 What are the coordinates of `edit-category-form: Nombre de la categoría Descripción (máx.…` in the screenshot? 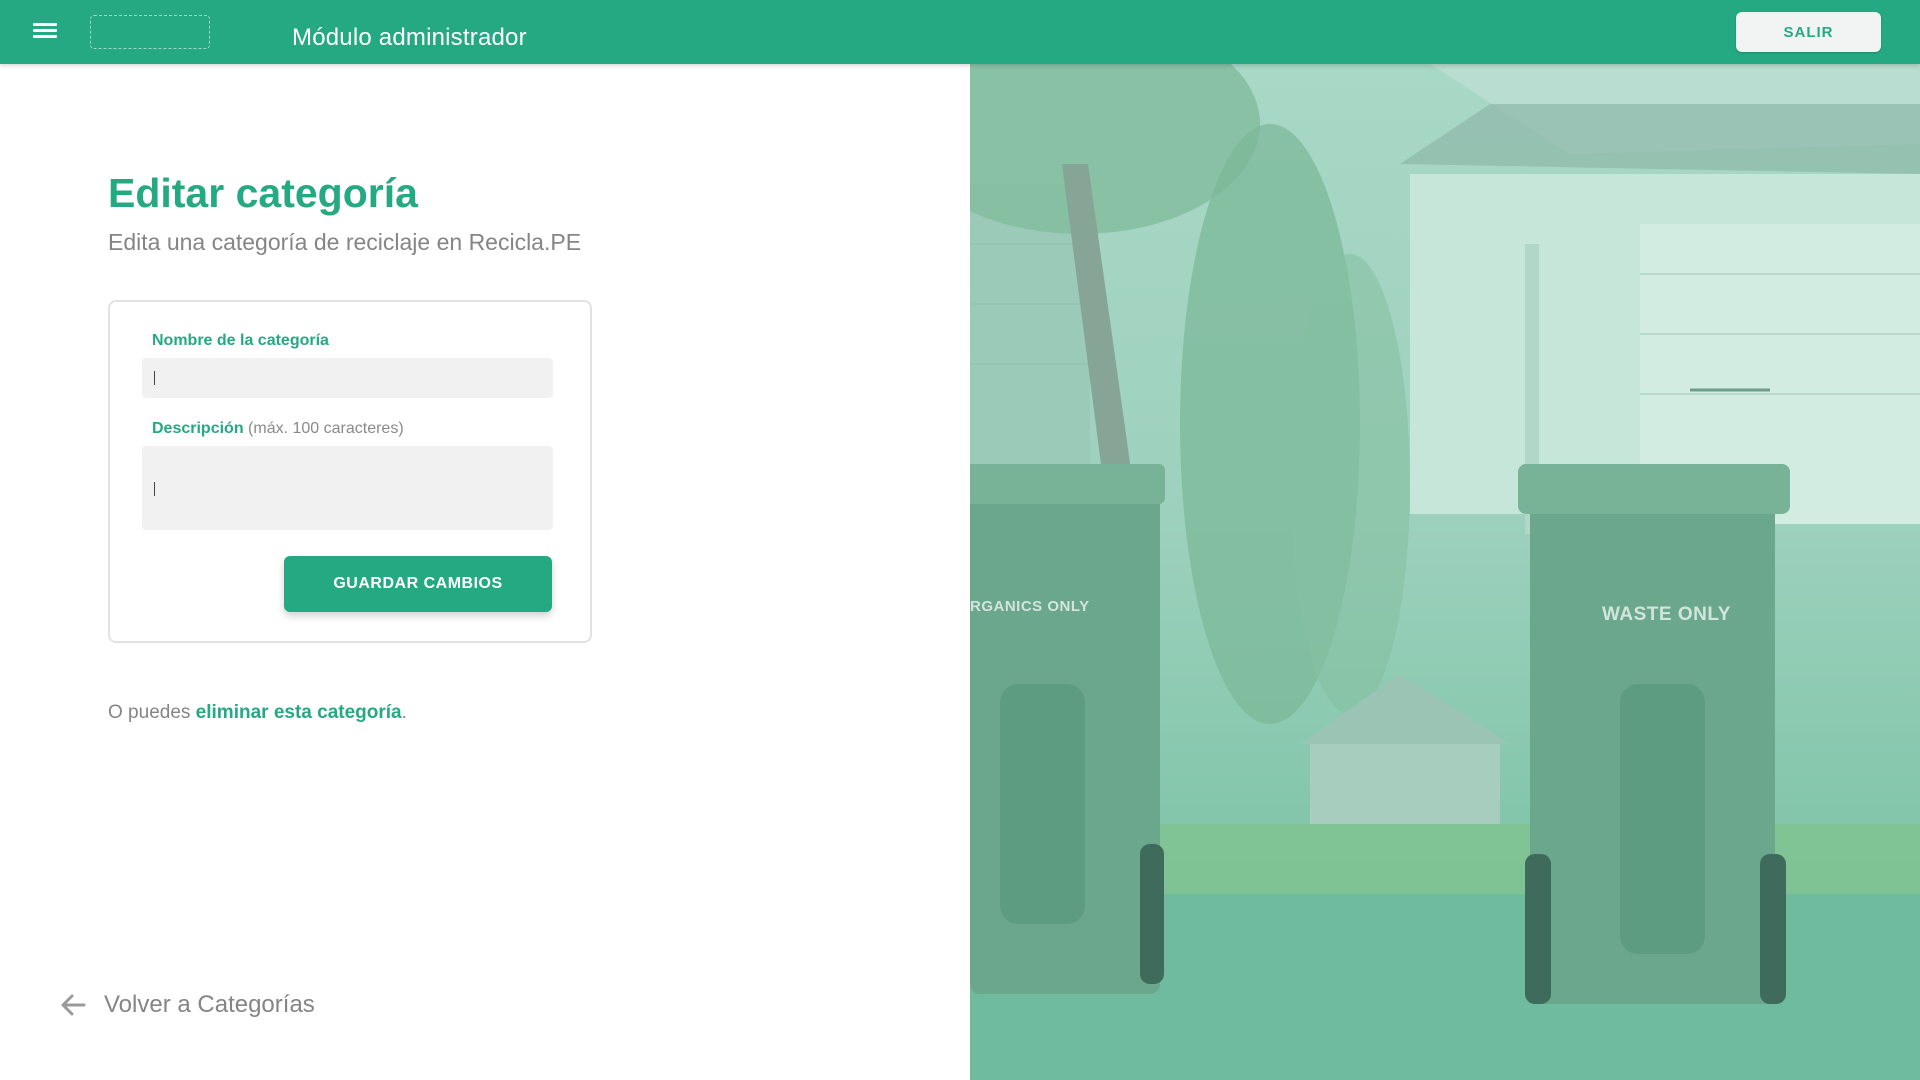 It's located at (350, 471).